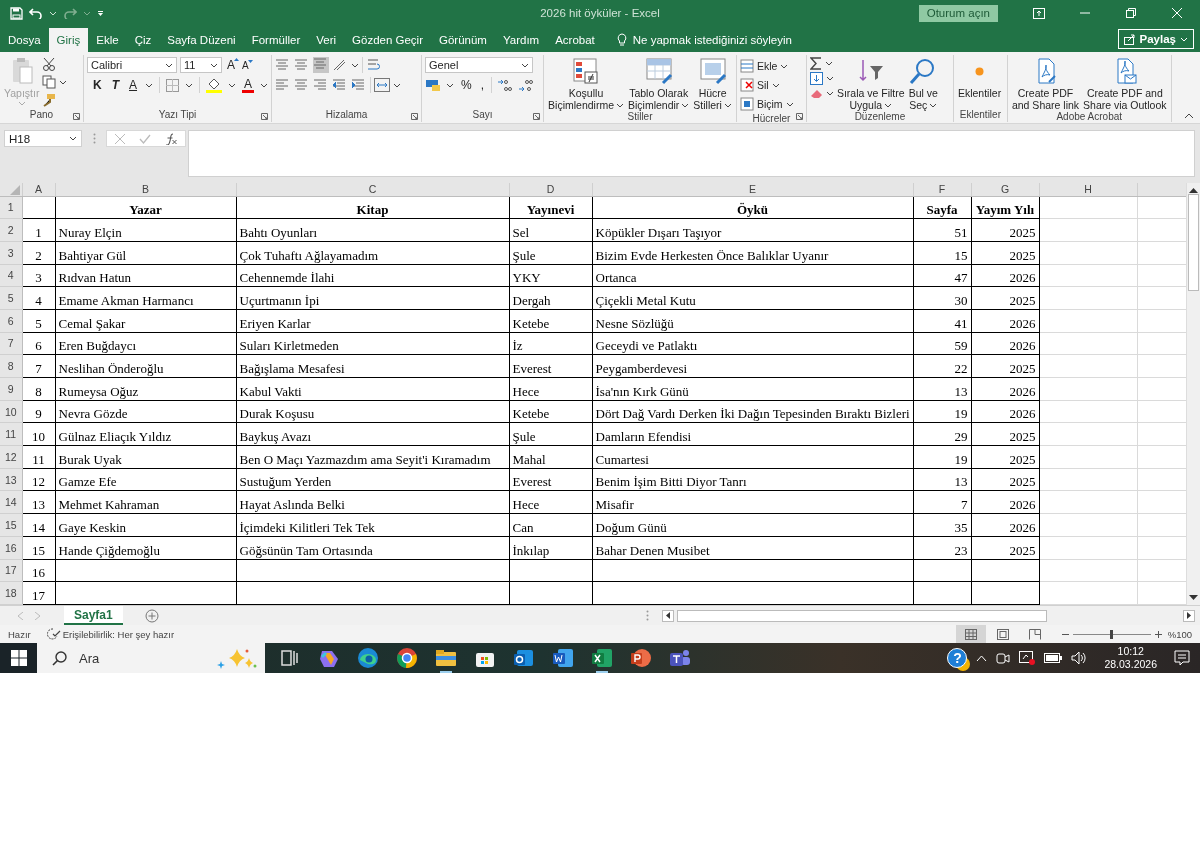 This screenshot has width=1200, height=845. Describe the element at coordinates (11, 275) in the screenshot. I see `row-header: 4` at that location.